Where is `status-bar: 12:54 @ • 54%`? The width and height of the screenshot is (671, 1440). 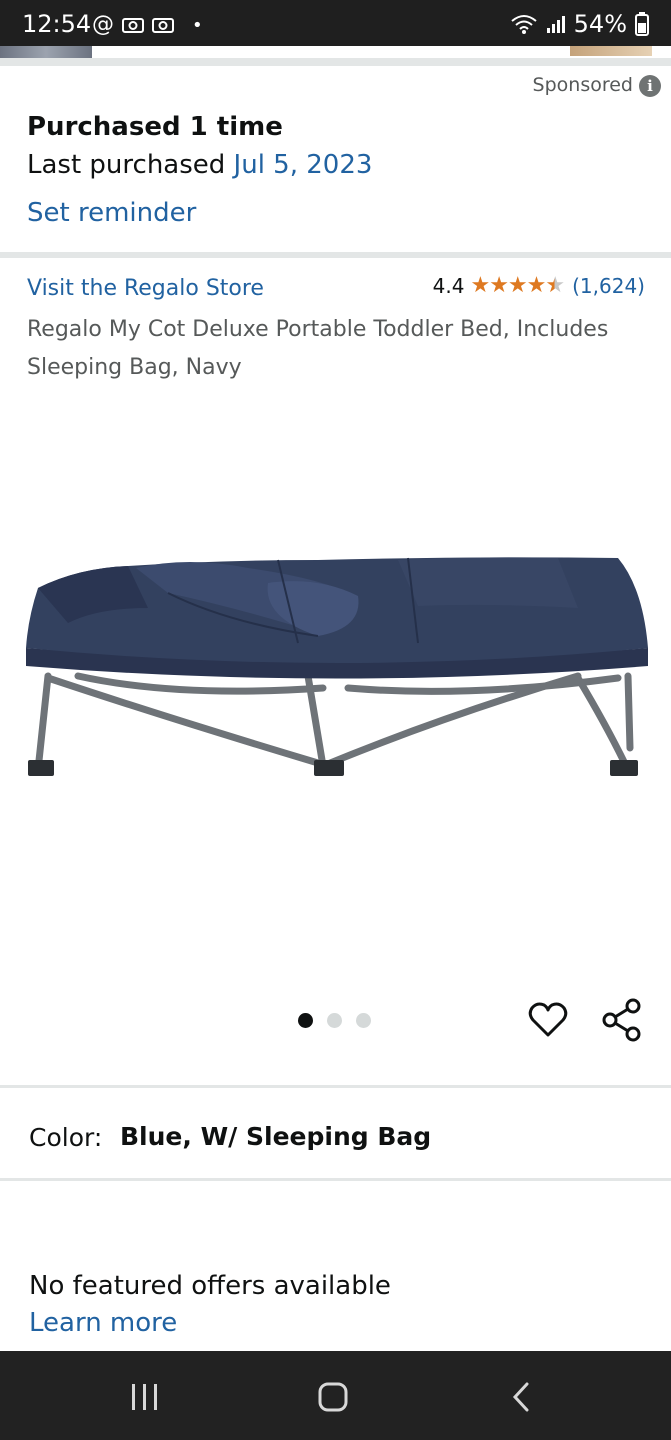
status-bar: 12:54 @ • 54% is located at coordinates (335, 24).